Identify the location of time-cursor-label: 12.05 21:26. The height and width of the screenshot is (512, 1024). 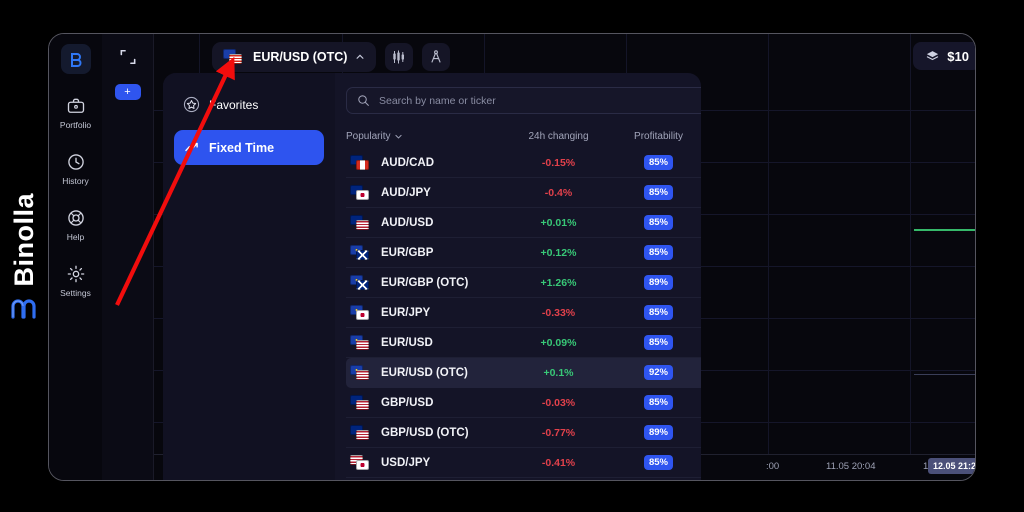
(951, 466).